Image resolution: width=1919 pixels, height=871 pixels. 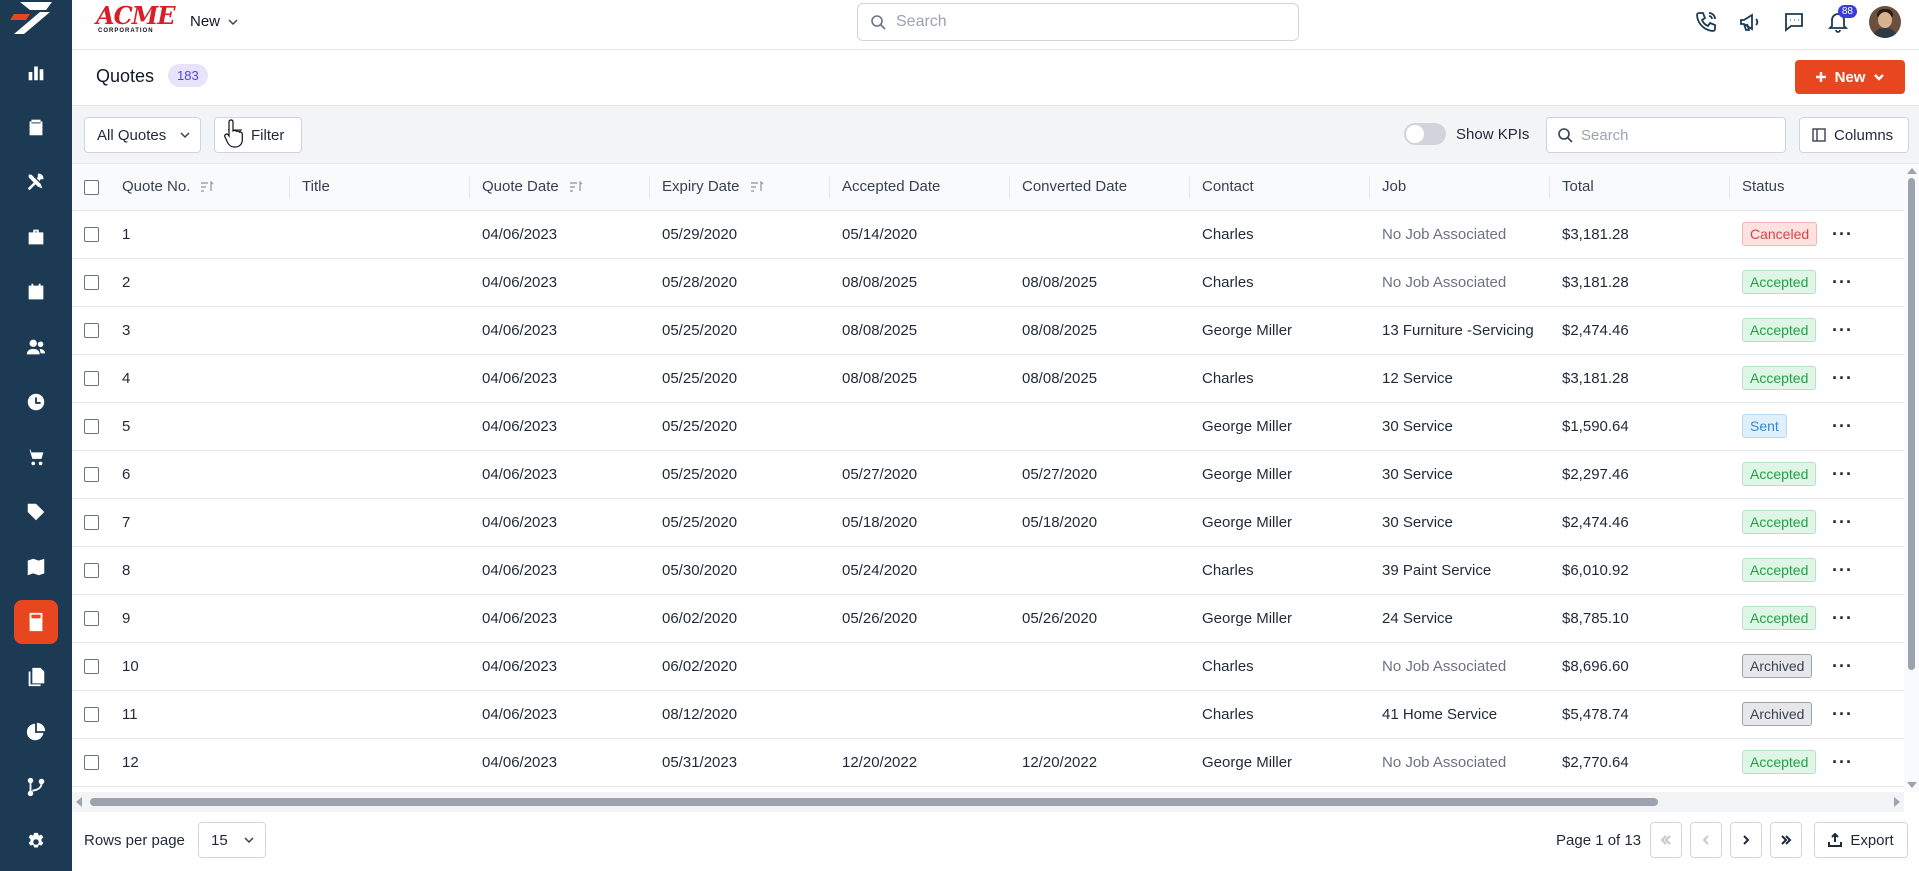 I want to click on previous-page-button, so click(x=1706, y=840).